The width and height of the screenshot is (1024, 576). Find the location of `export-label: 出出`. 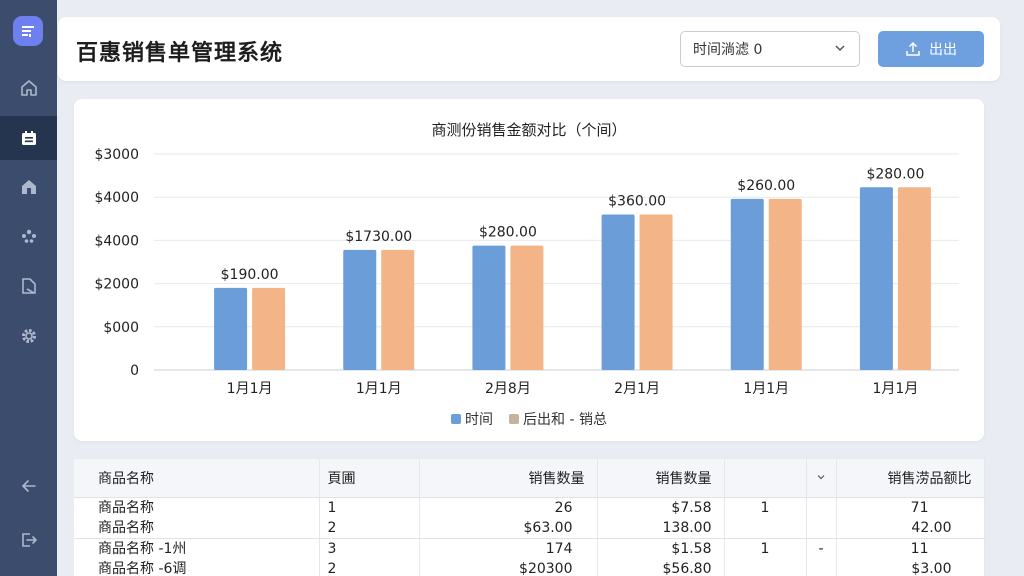

export-label: 出出 is located at coordinates (943, 50).